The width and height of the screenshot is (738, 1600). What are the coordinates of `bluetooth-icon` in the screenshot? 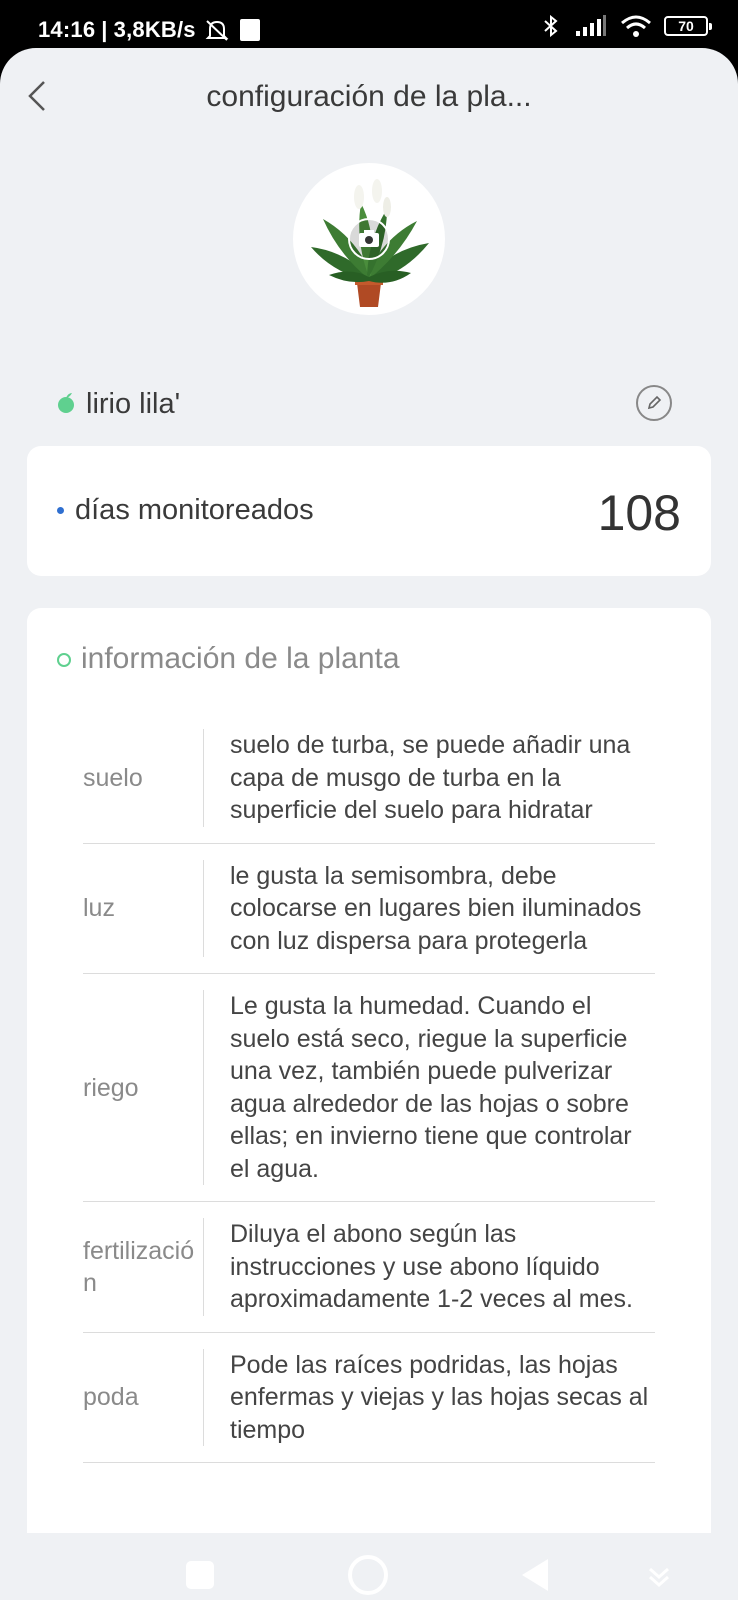 It's located at (551, 26).